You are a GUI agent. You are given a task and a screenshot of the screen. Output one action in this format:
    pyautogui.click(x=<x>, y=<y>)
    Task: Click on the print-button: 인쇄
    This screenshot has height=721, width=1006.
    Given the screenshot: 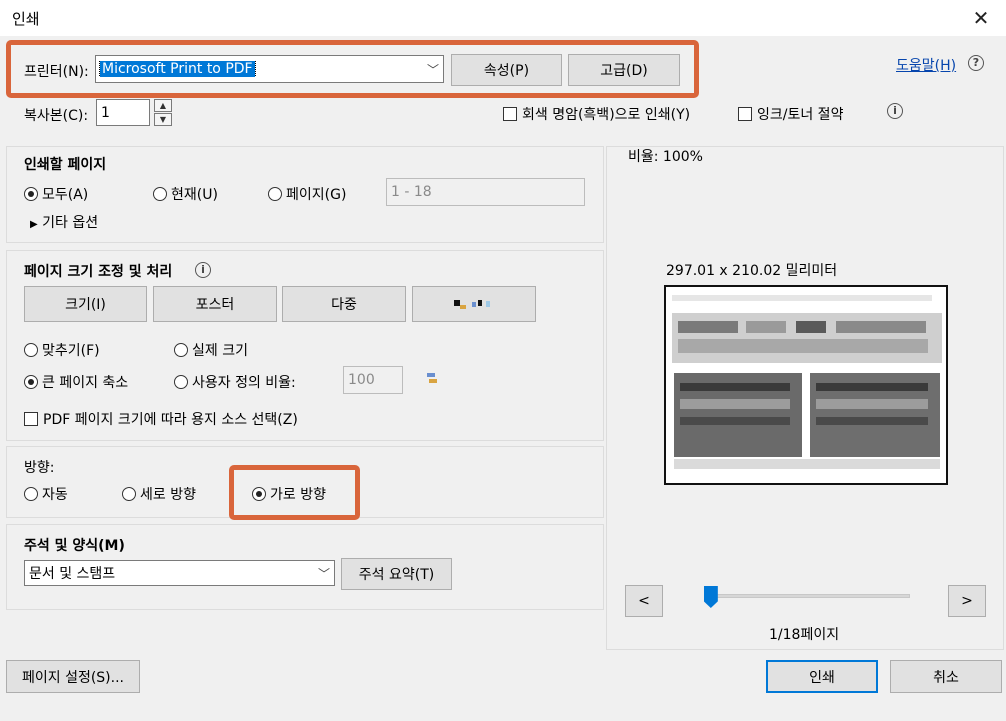 What is the action you would take?
    pyautogui.click(x=822, y=676)
    